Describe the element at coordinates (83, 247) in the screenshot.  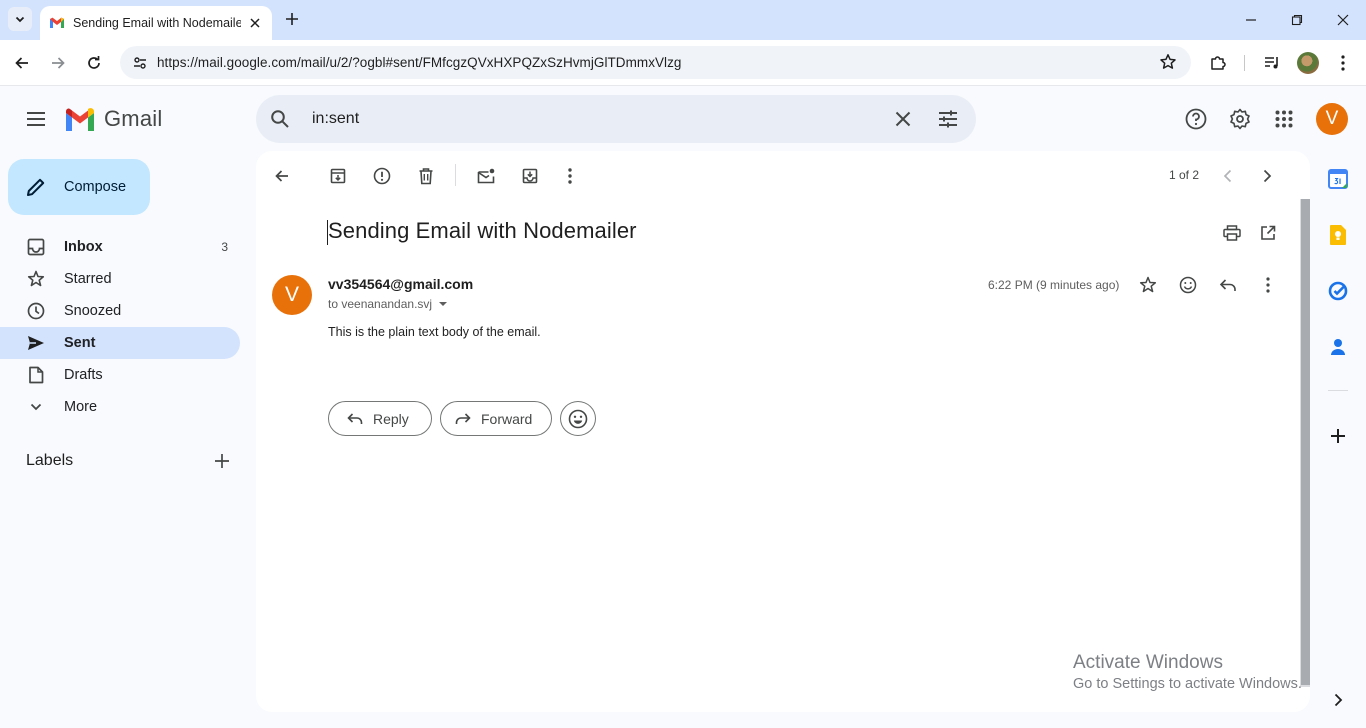
I see `sidebar-item-label: Inbox` at that location.